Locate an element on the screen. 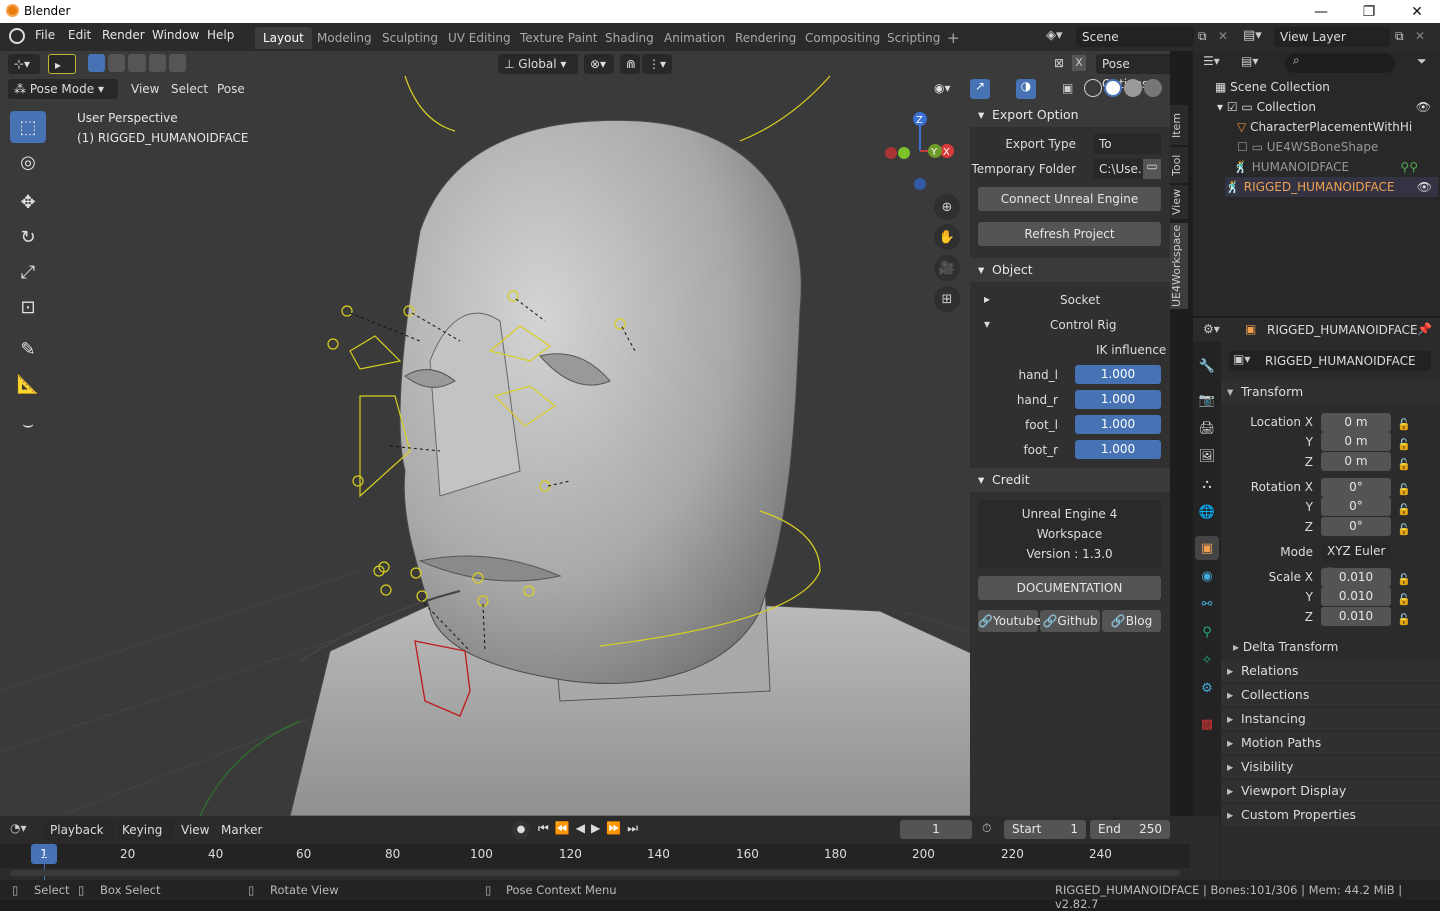 This screenshot has height=911, width=1440. object-header: Object is located at coordinates (1070, 270).